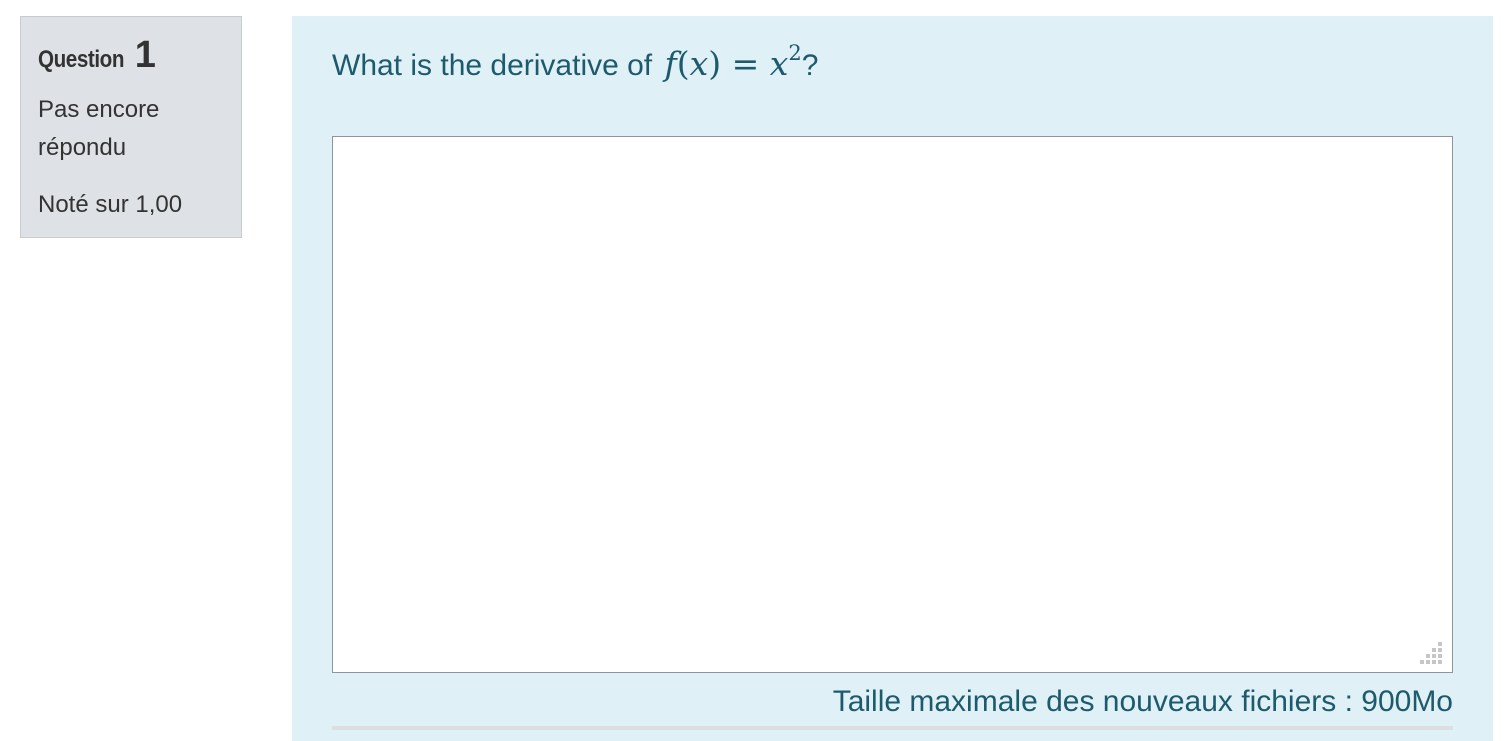 The height and width of the screenshot is (741, 1509). Describe the element at coordinates (699, 63) in the screenshot. I see `math-x: x` at that location.